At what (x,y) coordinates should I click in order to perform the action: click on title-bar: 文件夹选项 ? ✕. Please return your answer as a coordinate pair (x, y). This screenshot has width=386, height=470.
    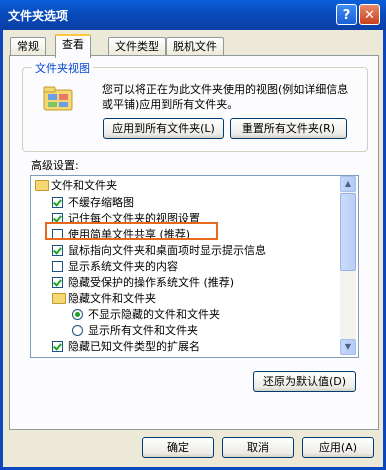
    Looking at the image, I should click on (193, 15).